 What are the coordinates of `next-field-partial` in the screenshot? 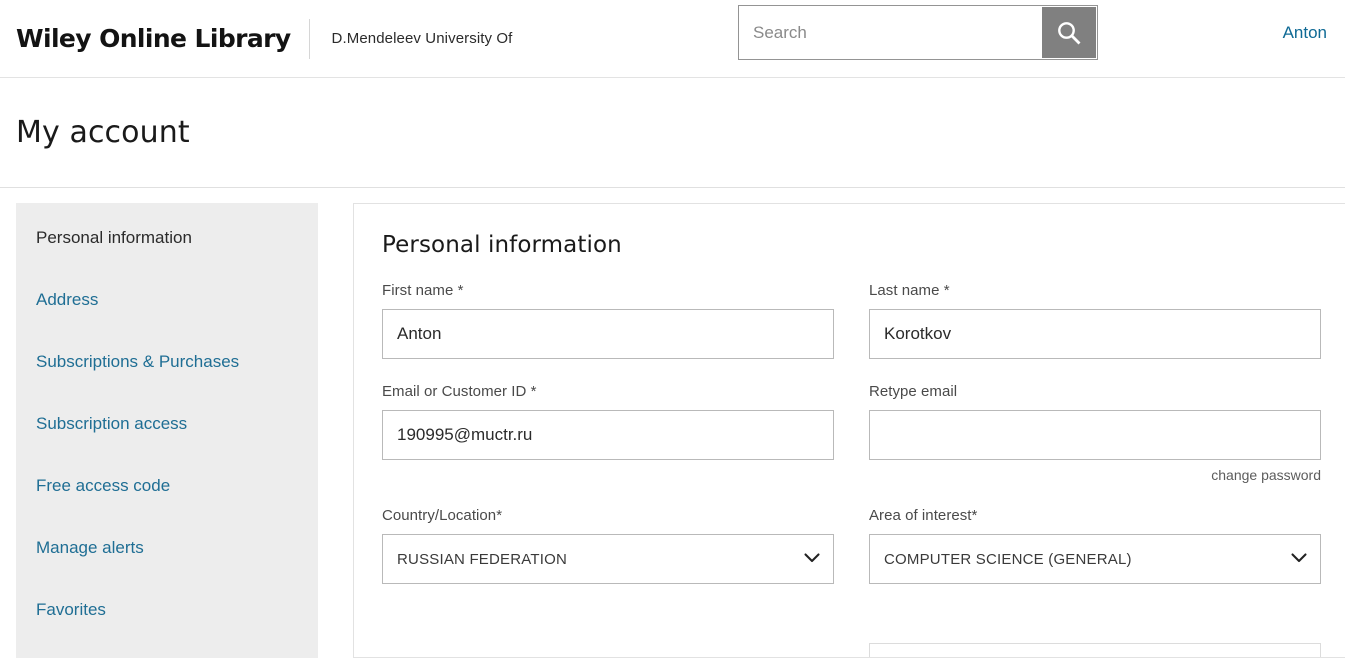 It's located at (1095, 650).